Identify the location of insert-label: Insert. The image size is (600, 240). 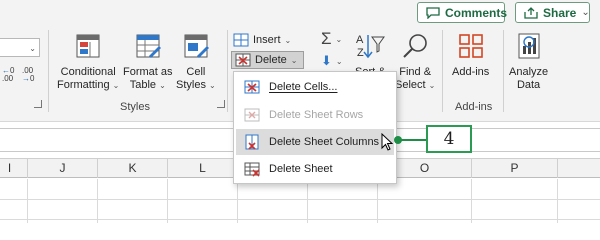
(267, 40).